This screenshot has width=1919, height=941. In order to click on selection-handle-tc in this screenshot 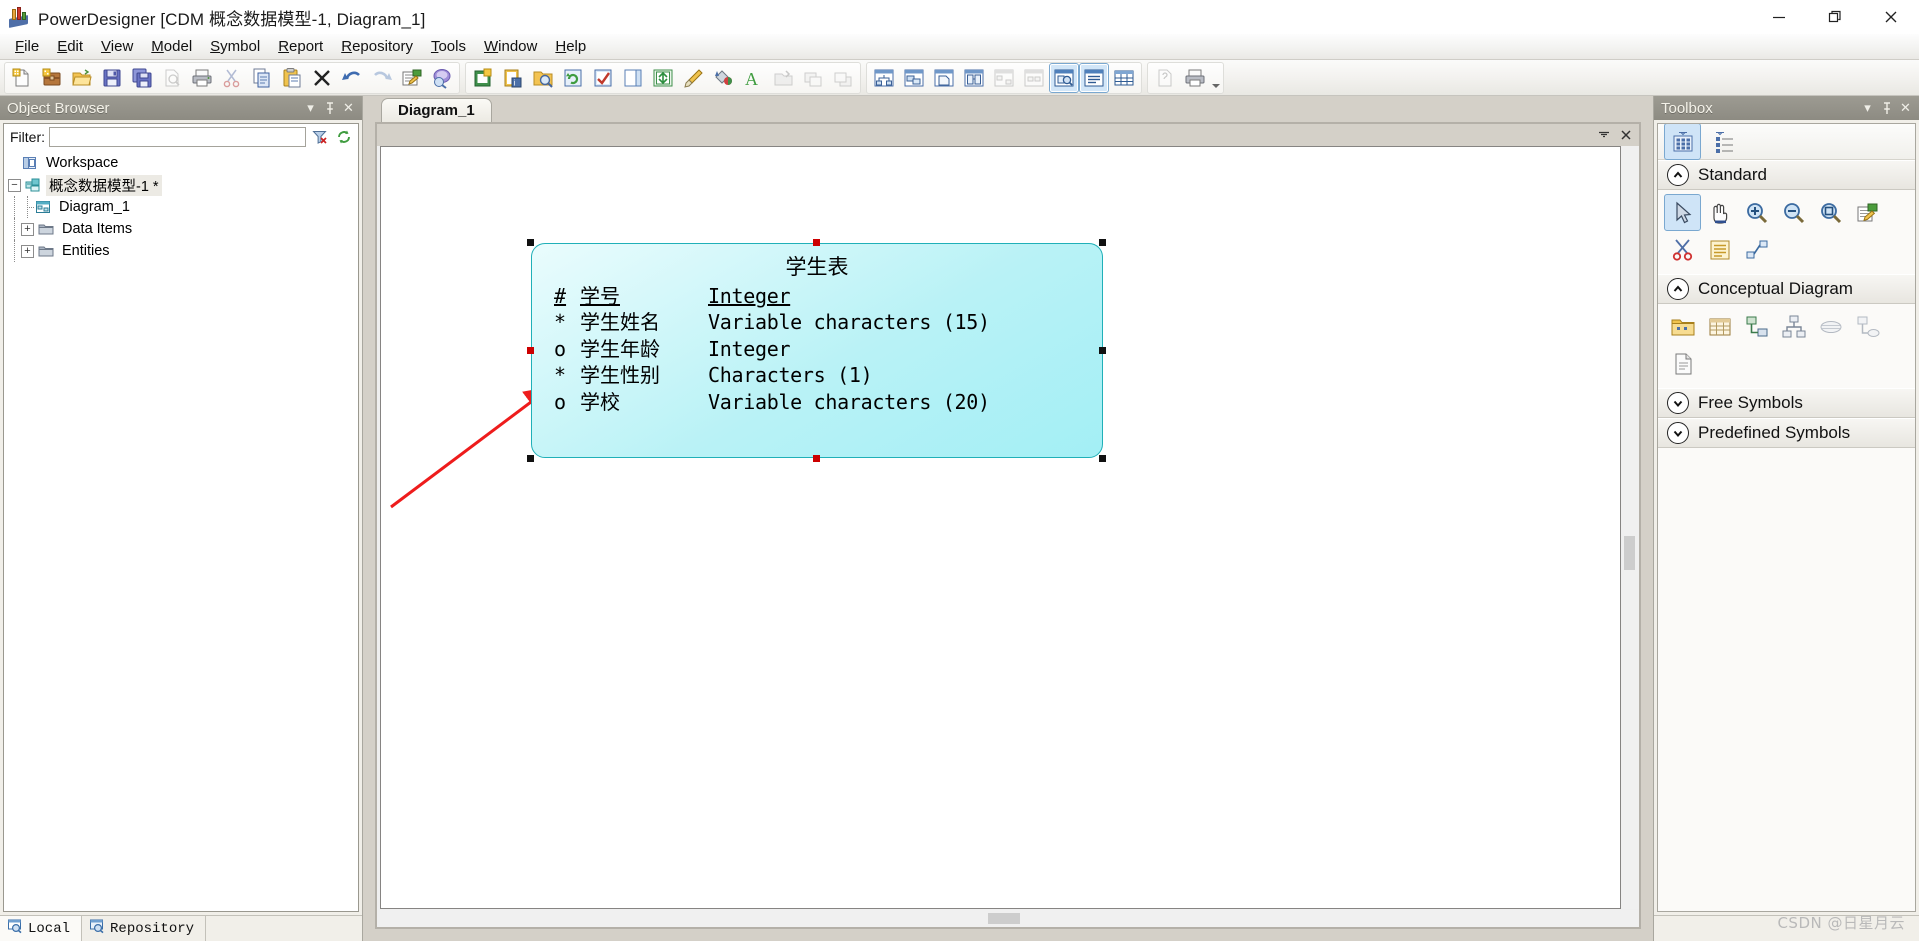, I will do `click(816, 242)`.